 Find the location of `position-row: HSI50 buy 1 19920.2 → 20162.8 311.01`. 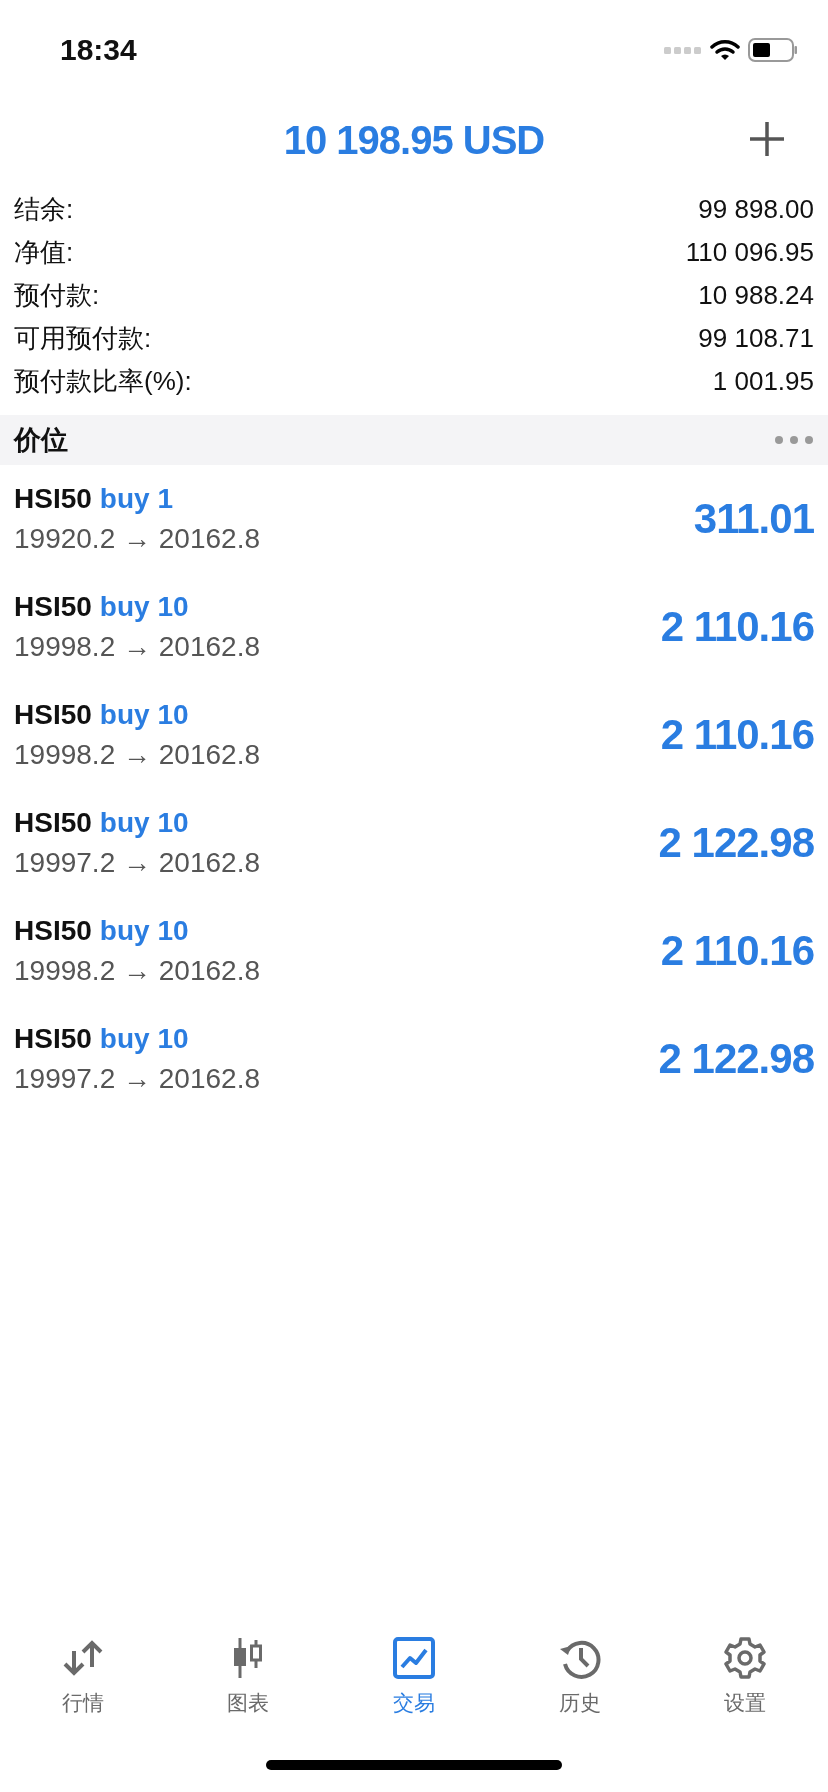

position-row: HSI50 buy 1 19920.2 → 20162.8 311.01 is located at coordinates (414, 519).